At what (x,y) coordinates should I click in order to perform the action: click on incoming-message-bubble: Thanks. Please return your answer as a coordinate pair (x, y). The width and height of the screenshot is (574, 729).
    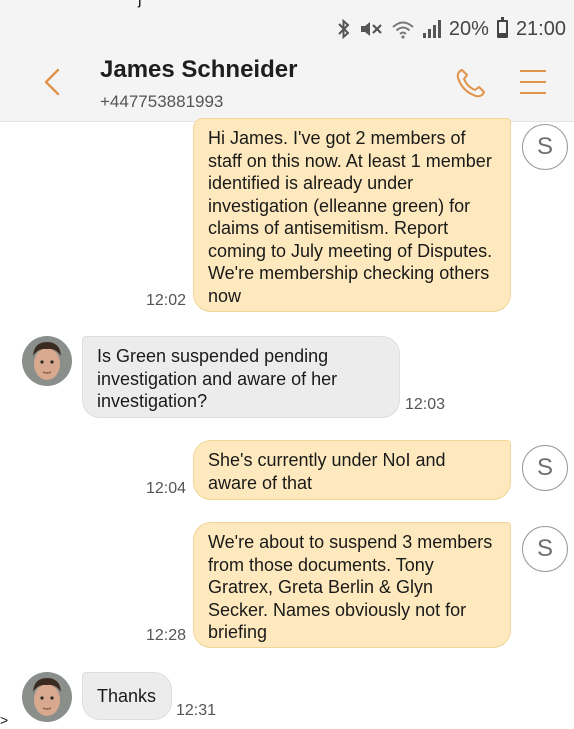
    Looking at the image, I should click on (127, 696).